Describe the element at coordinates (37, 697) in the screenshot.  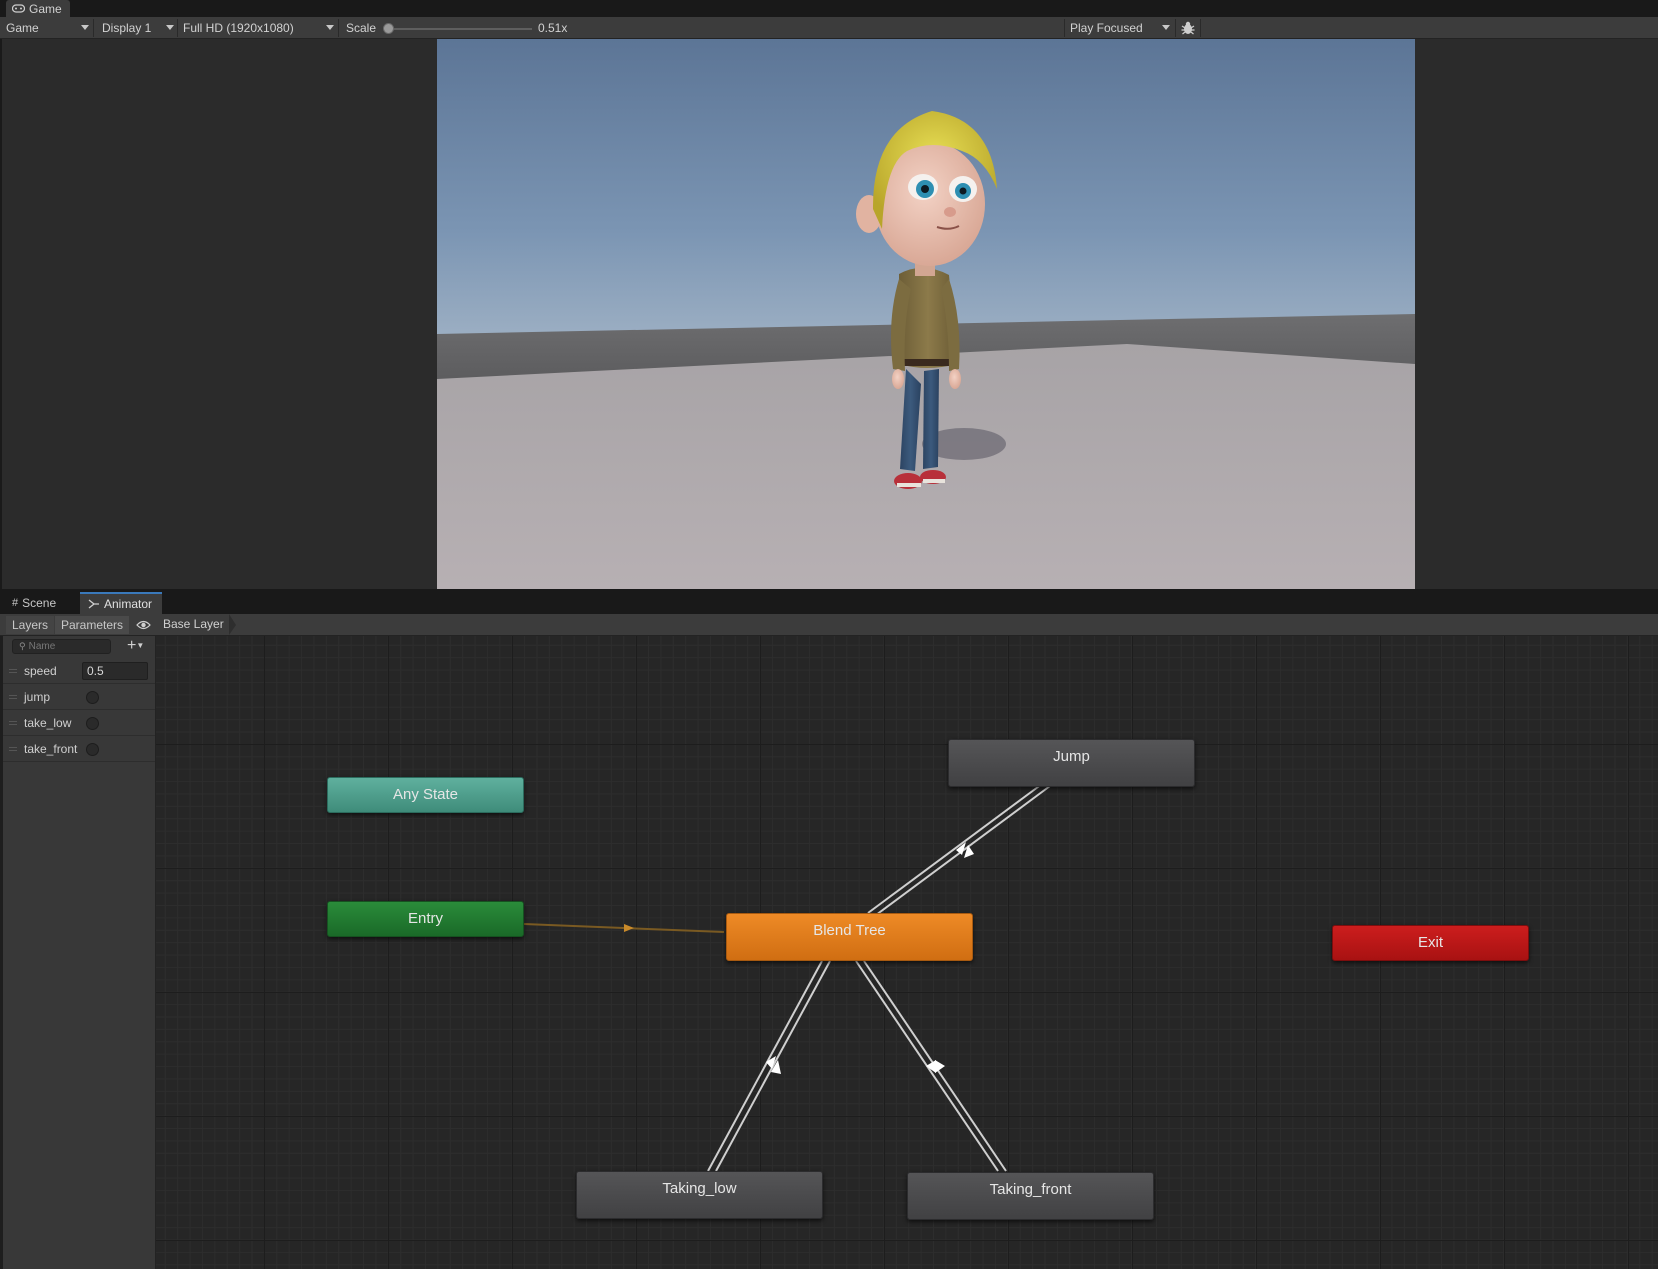
I see `parameter-name: jump` at that location.